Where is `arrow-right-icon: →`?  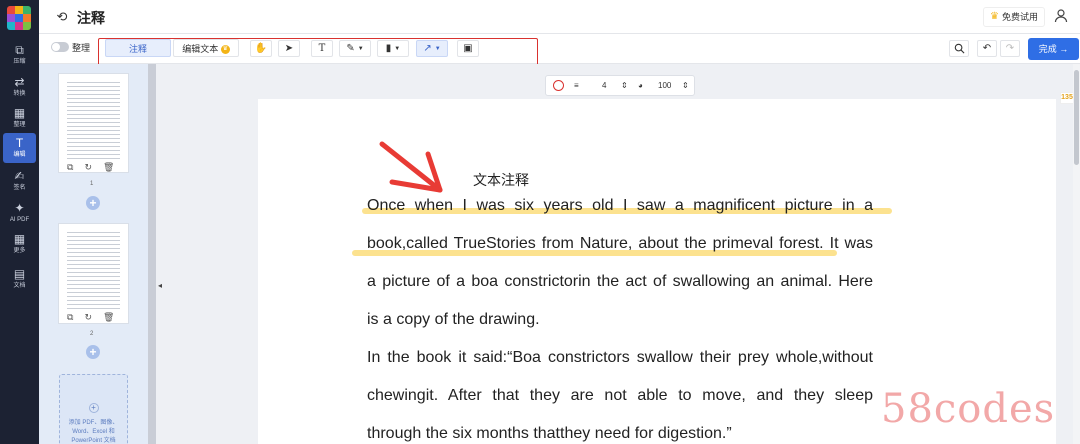 arrow-right-icon: → is located at coordinates (1064, 49).